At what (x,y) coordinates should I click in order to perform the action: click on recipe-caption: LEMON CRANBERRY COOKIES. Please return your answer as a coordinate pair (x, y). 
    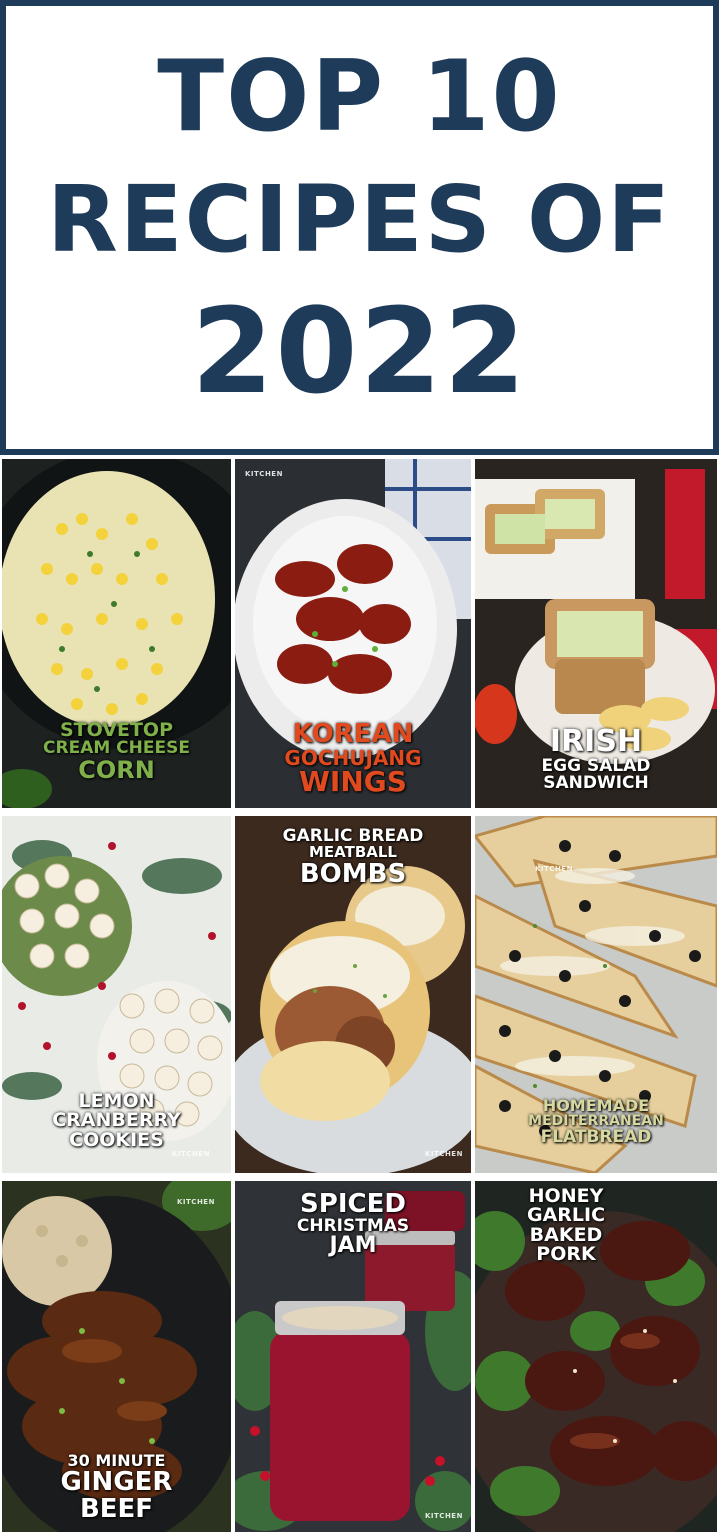
    Looking at the image, I should click on (116, 1121).